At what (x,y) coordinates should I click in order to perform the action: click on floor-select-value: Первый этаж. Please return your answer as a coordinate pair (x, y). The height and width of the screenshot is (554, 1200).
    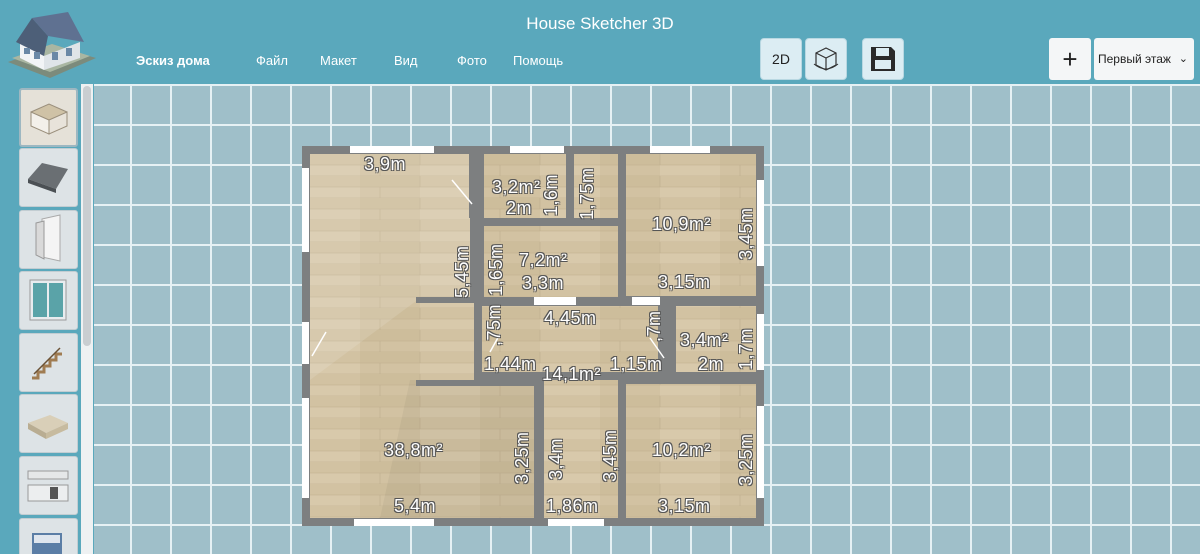
    Looking at the image, I should click on (1134, 59).